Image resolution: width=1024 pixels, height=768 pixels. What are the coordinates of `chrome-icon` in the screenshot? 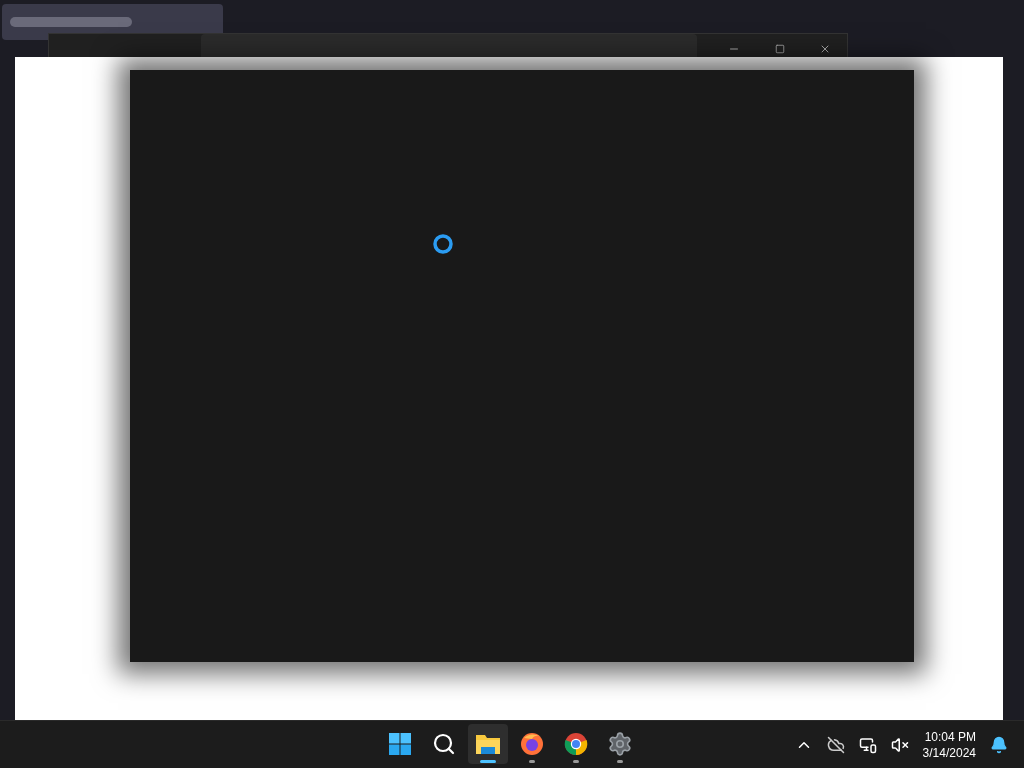 It's located at (576, 744).